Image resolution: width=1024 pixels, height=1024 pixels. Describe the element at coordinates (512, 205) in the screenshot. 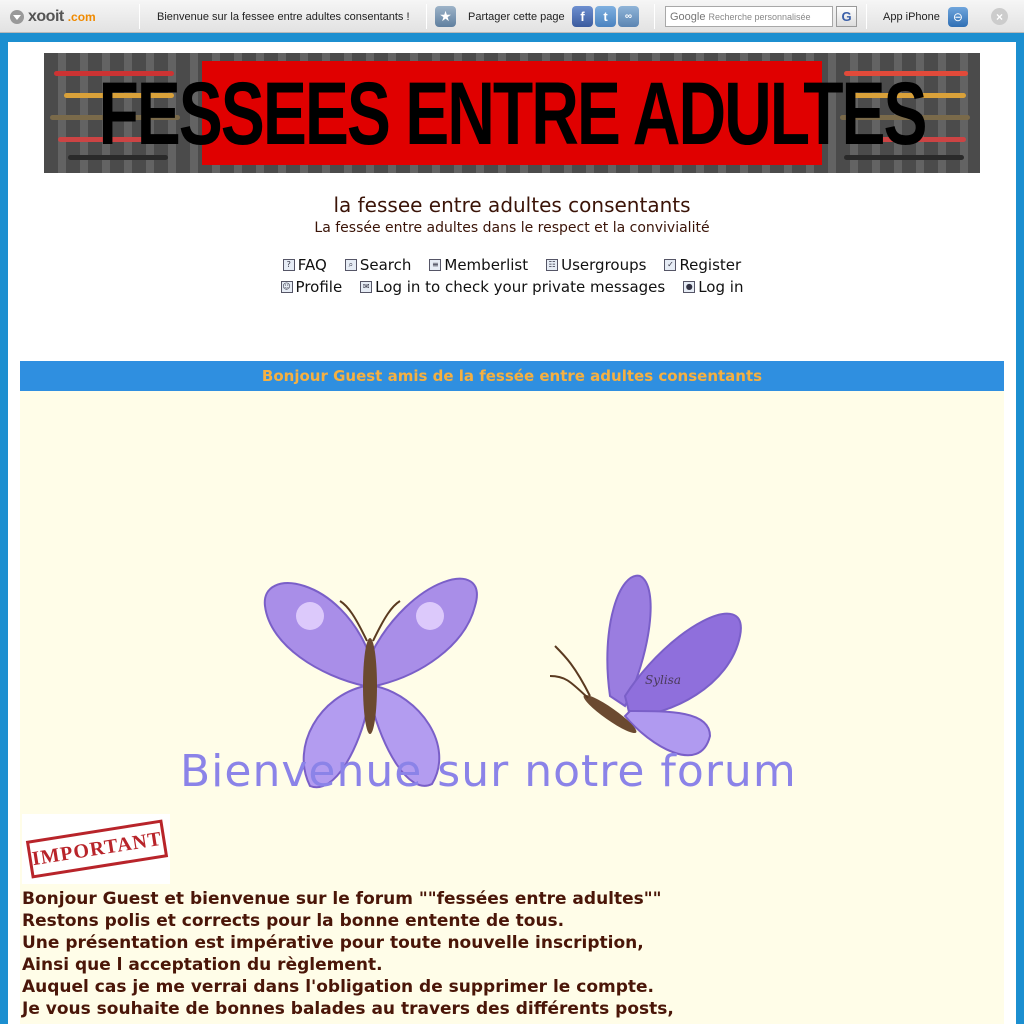

I see `site-title: la fessee entre adultes consentants` at that location.